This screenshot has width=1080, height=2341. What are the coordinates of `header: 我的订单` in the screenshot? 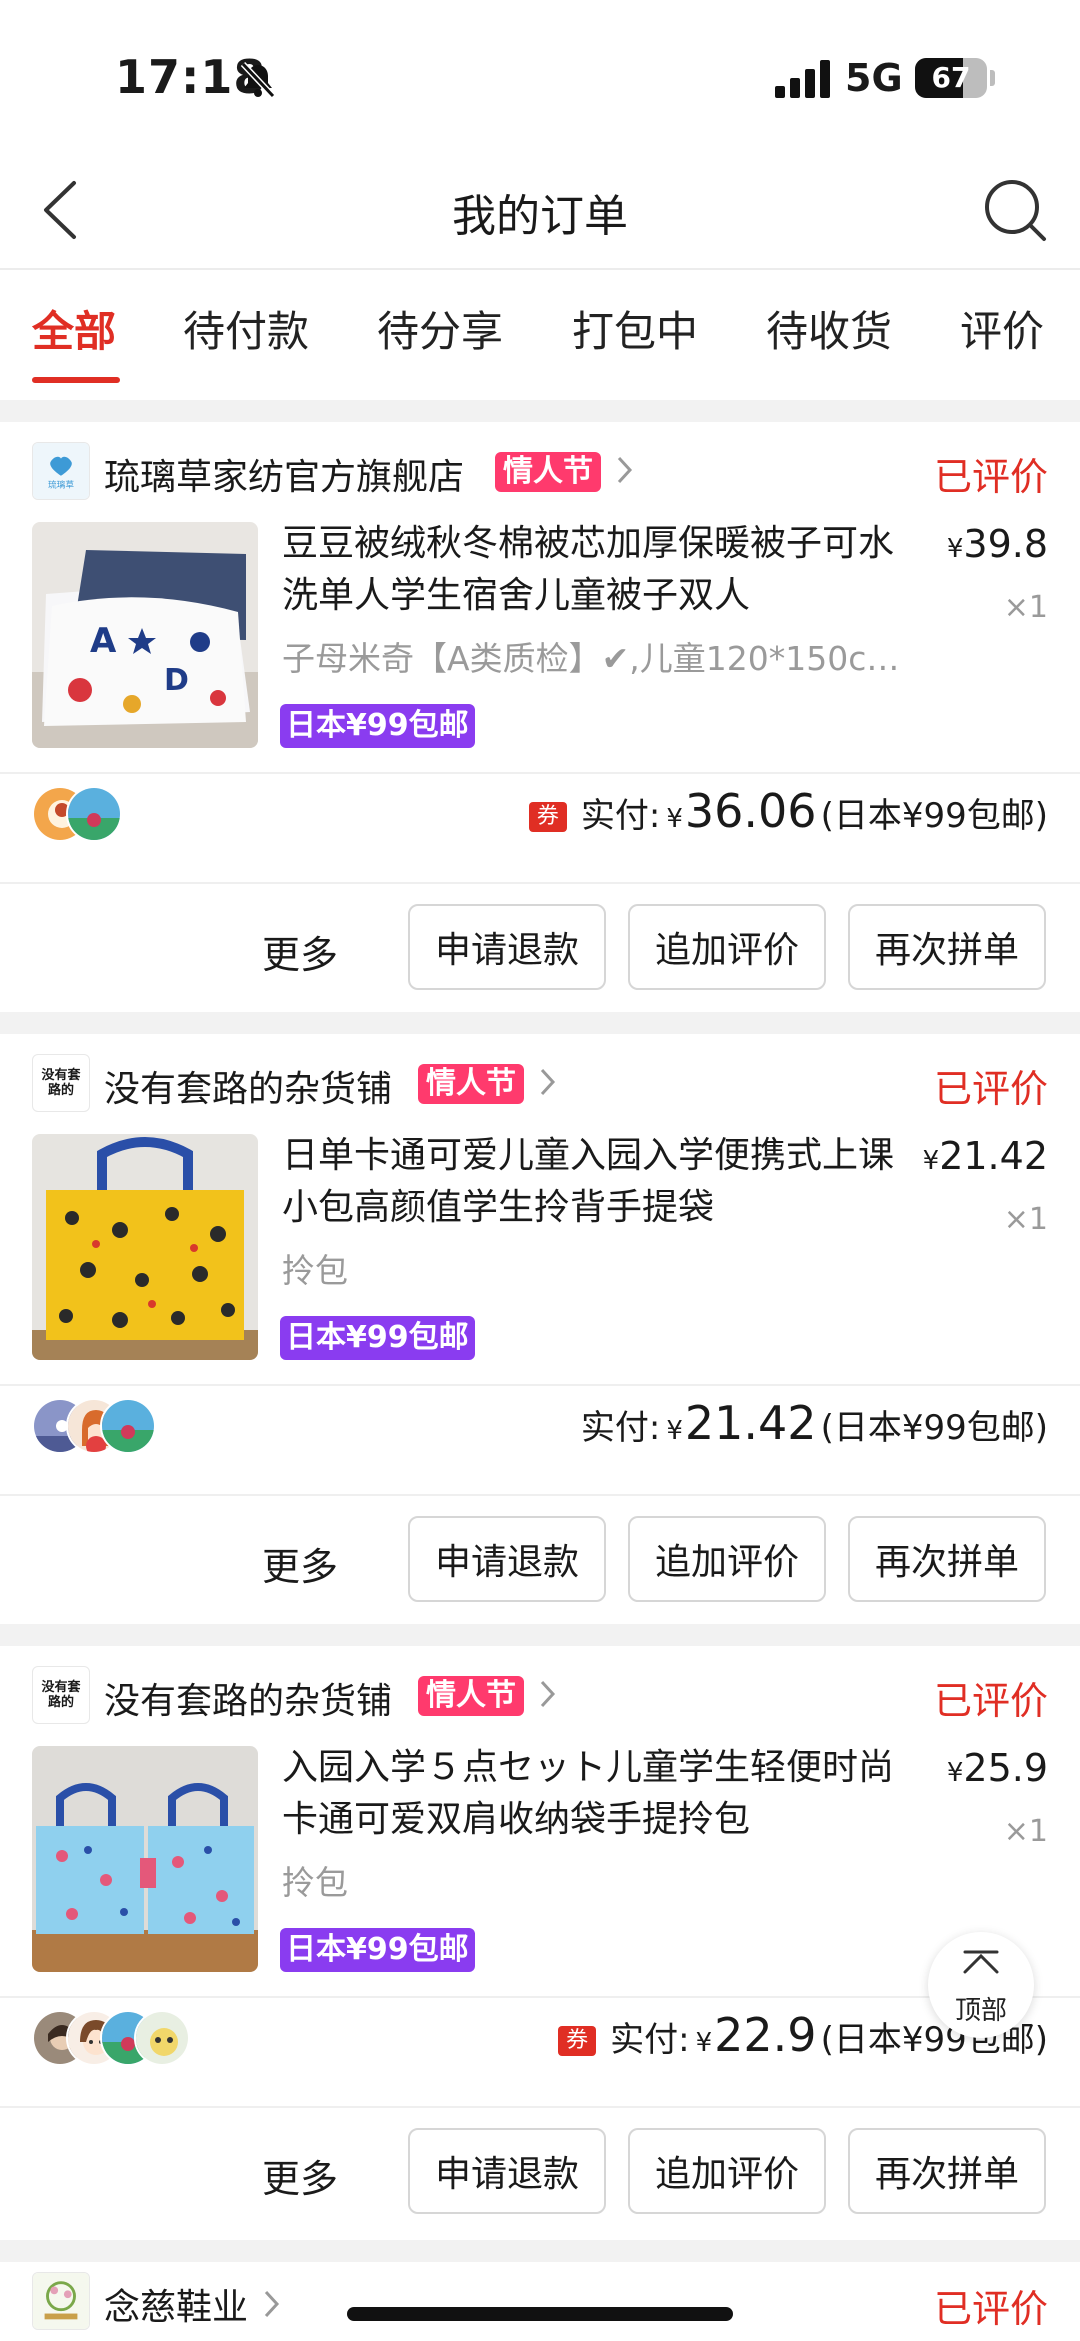 It's located at (540, 210).